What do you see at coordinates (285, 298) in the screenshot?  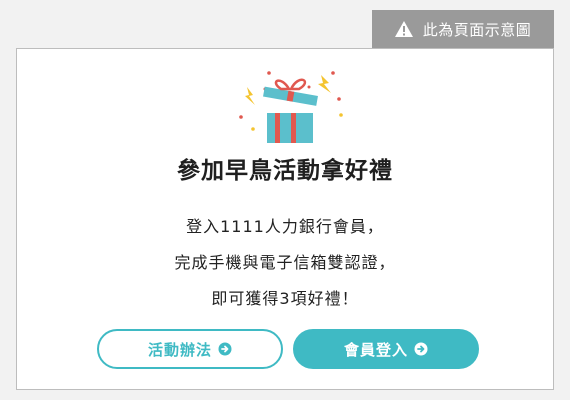 I see `description-line: 即可獲得3項好禮！` at bounding box center [285, 298].